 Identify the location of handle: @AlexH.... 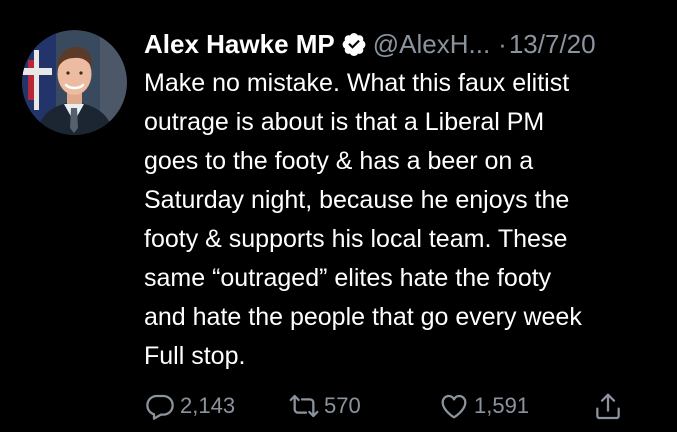
(431, 44).